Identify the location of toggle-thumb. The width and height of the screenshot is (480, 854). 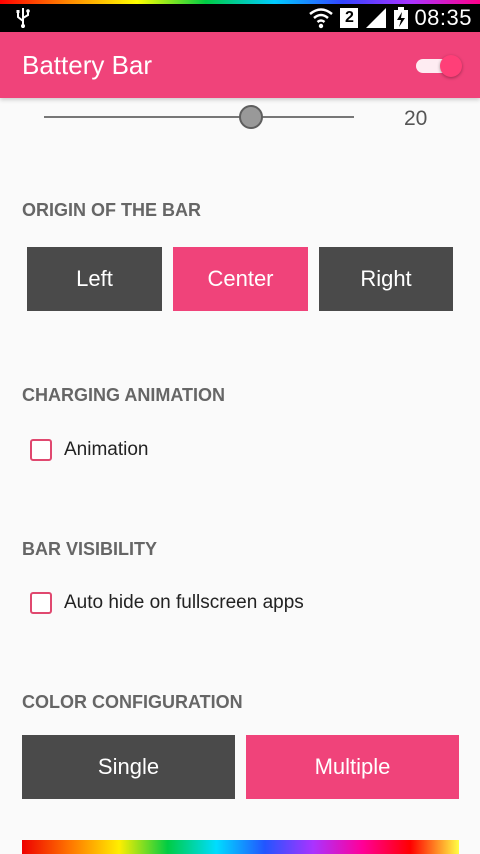
(451, 66).